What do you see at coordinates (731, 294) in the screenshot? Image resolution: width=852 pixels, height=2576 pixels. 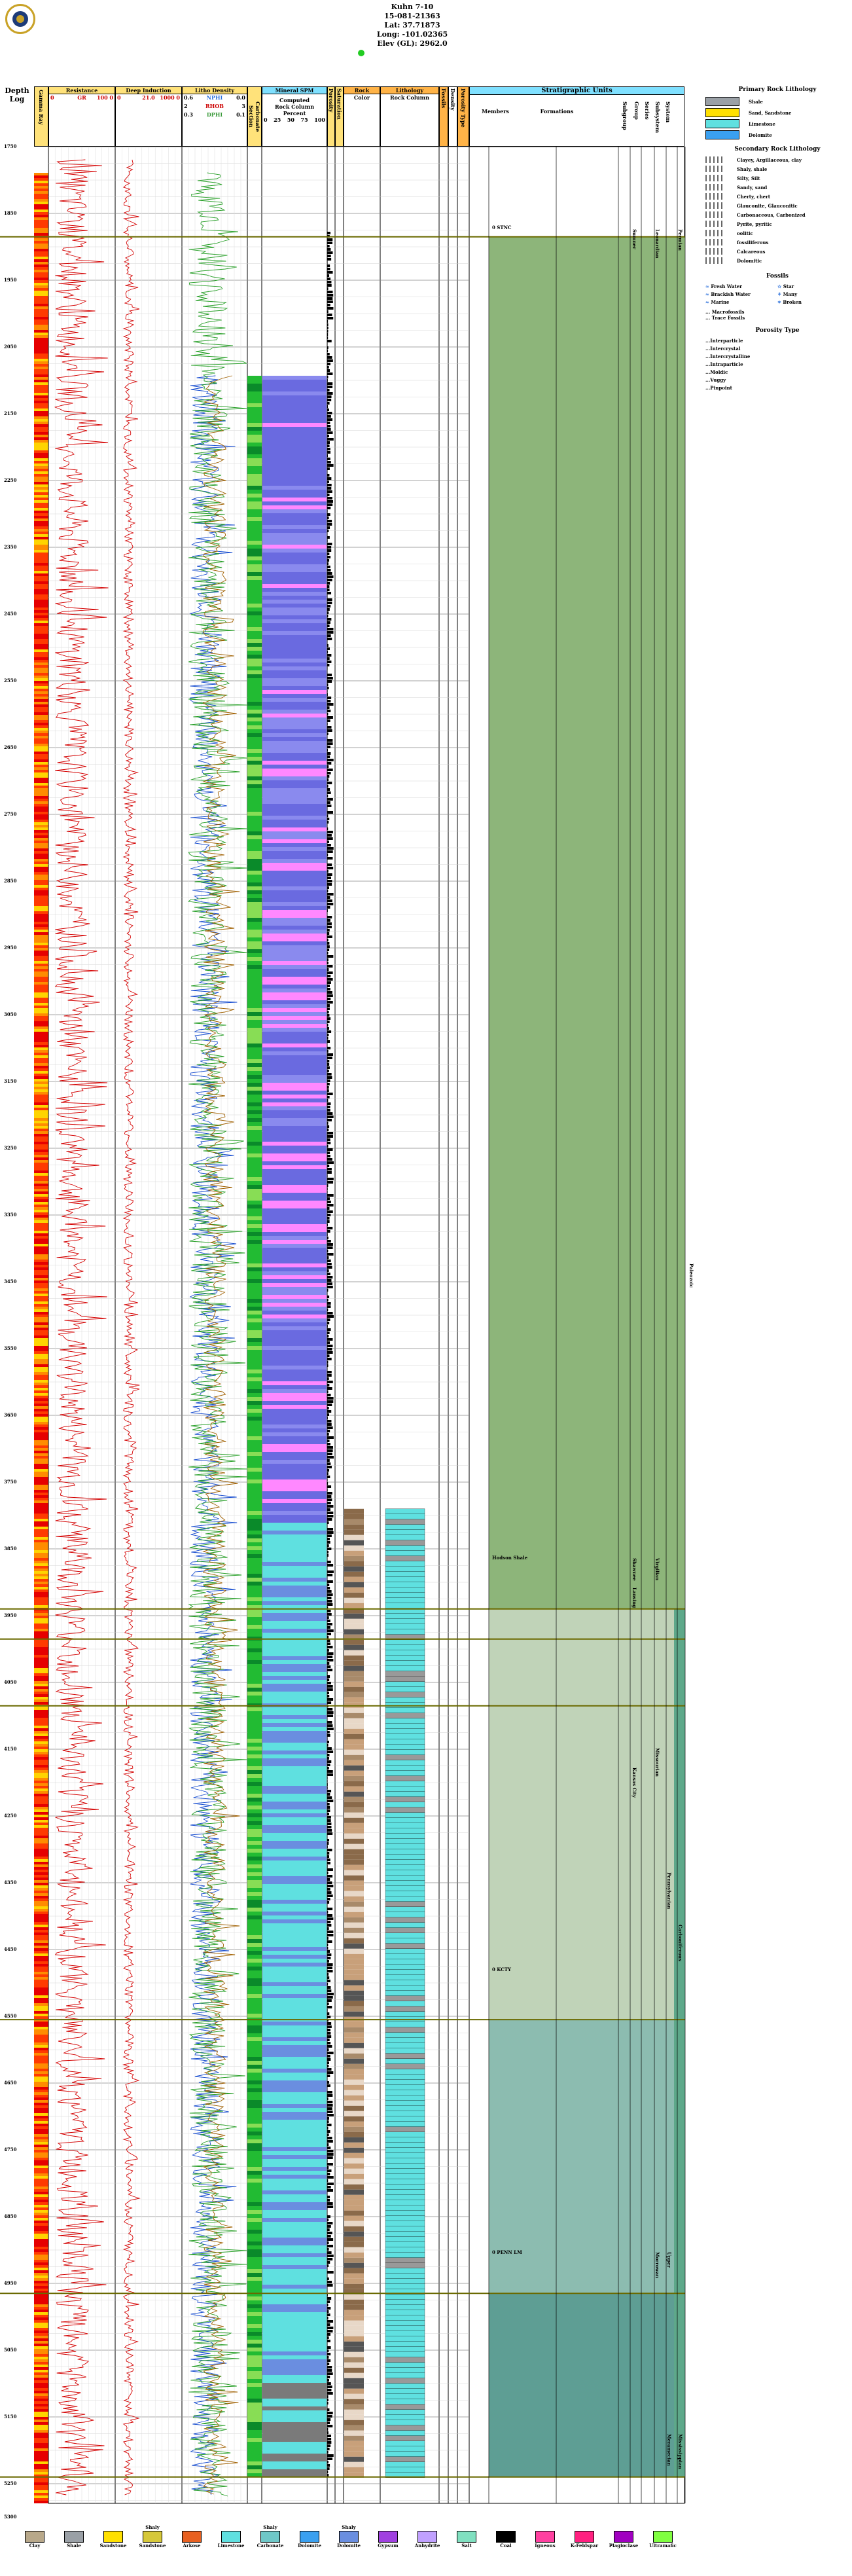 I see `fossil-label: Brackish Water` at bounding box center [731, 294].